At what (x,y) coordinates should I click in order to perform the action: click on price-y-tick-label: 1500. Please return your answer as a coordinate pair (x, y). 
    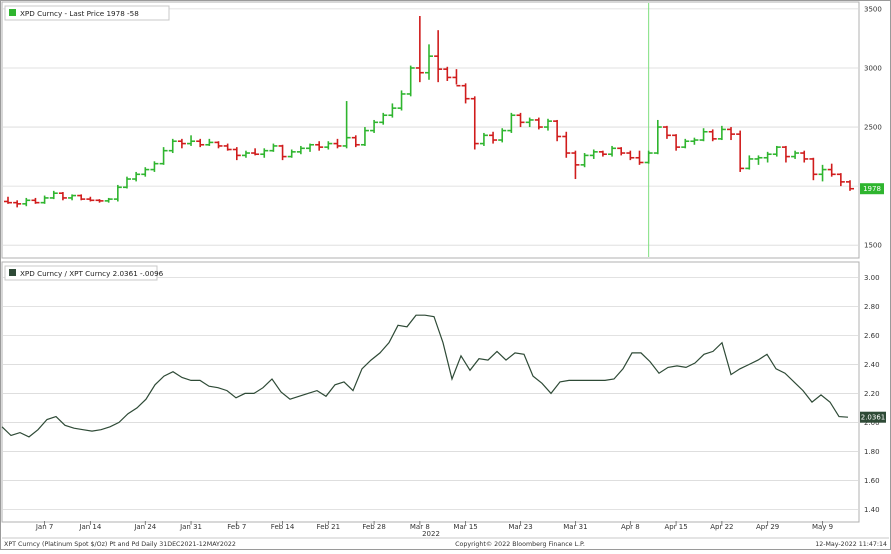
    Looking at the image, I should click on (873, 246).